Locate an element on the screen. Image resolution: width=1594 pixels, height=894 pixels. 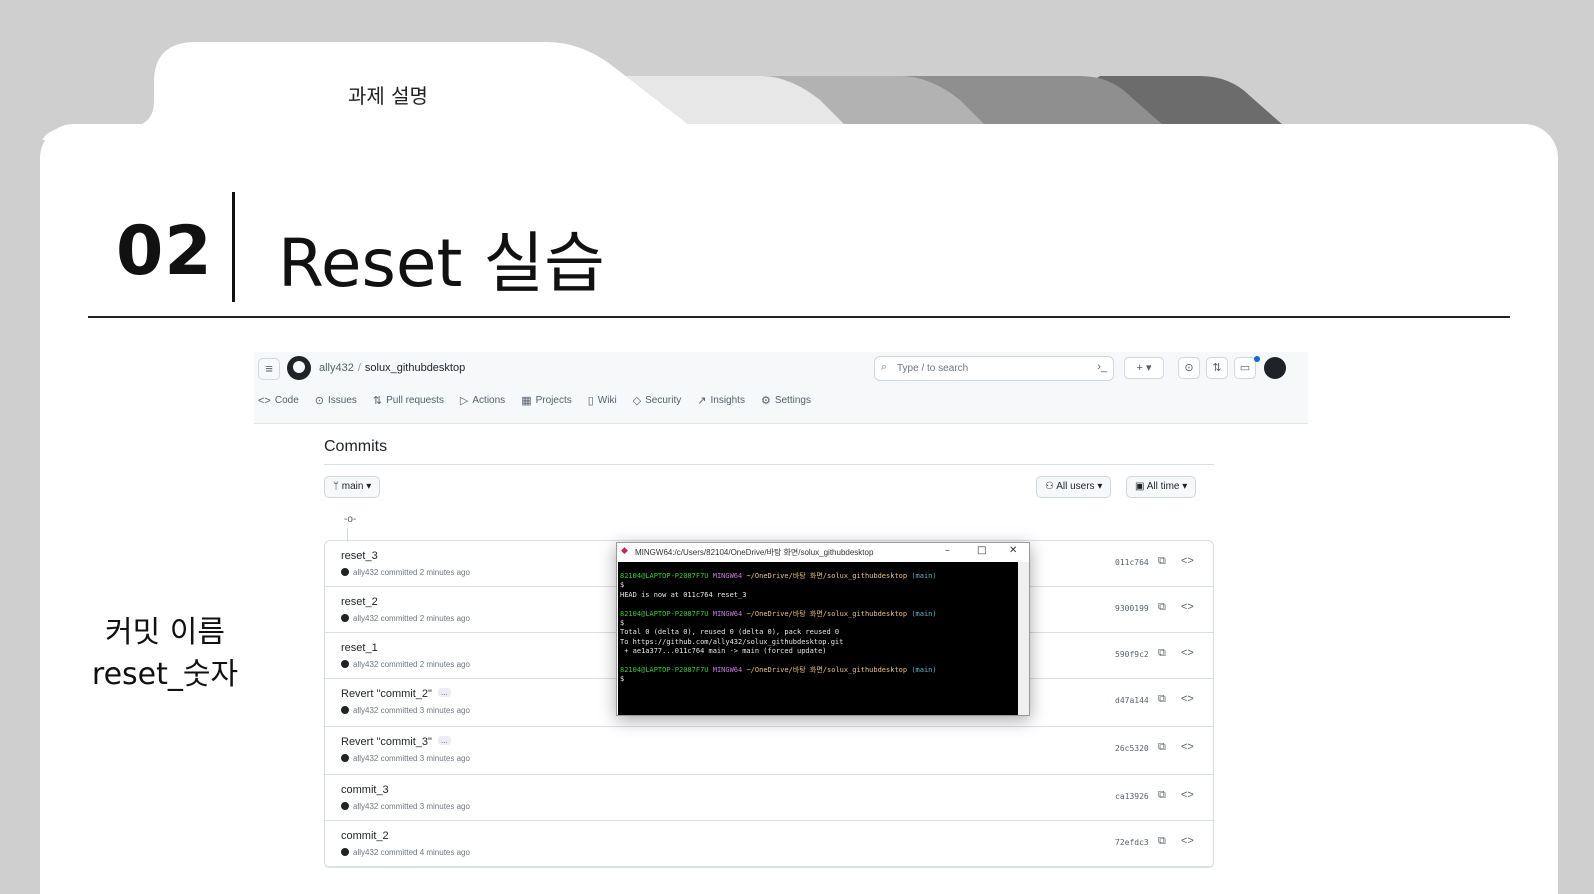
search-input: ⌕ Type / to search ›_ is located at coordinates (994, 368).